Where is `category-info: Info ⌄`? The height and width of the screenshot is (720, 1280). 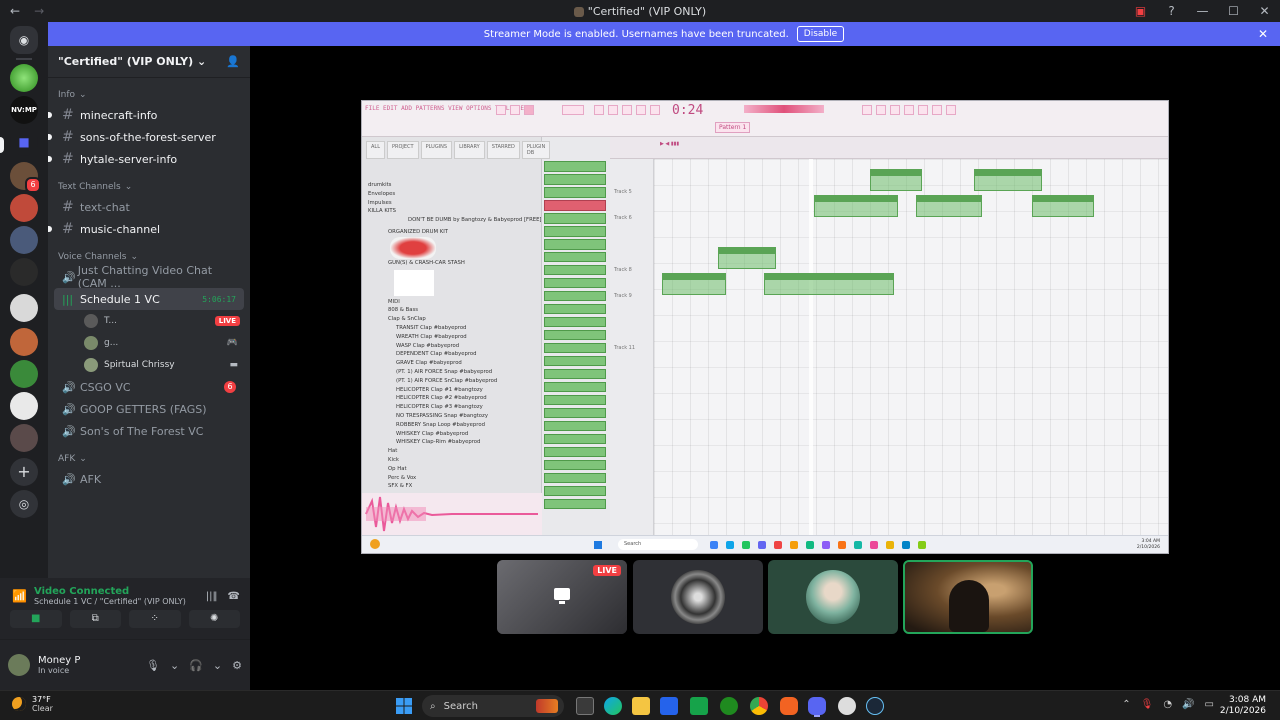 category-info: Info ⌄ is located at coordinates (149, 95).